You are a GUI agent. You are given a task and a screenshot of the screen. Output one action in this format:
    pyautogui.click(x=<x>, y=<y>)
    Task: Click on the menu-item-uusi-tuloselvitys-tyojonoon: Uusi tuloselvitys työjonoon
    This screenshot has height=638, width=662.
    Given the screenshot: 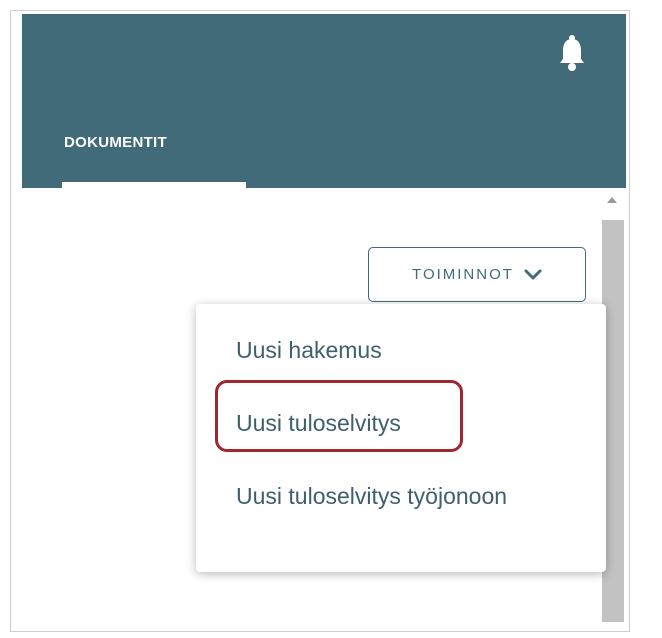 What is the action you would take?
    pyautogui.click(x=386, y=496)
    